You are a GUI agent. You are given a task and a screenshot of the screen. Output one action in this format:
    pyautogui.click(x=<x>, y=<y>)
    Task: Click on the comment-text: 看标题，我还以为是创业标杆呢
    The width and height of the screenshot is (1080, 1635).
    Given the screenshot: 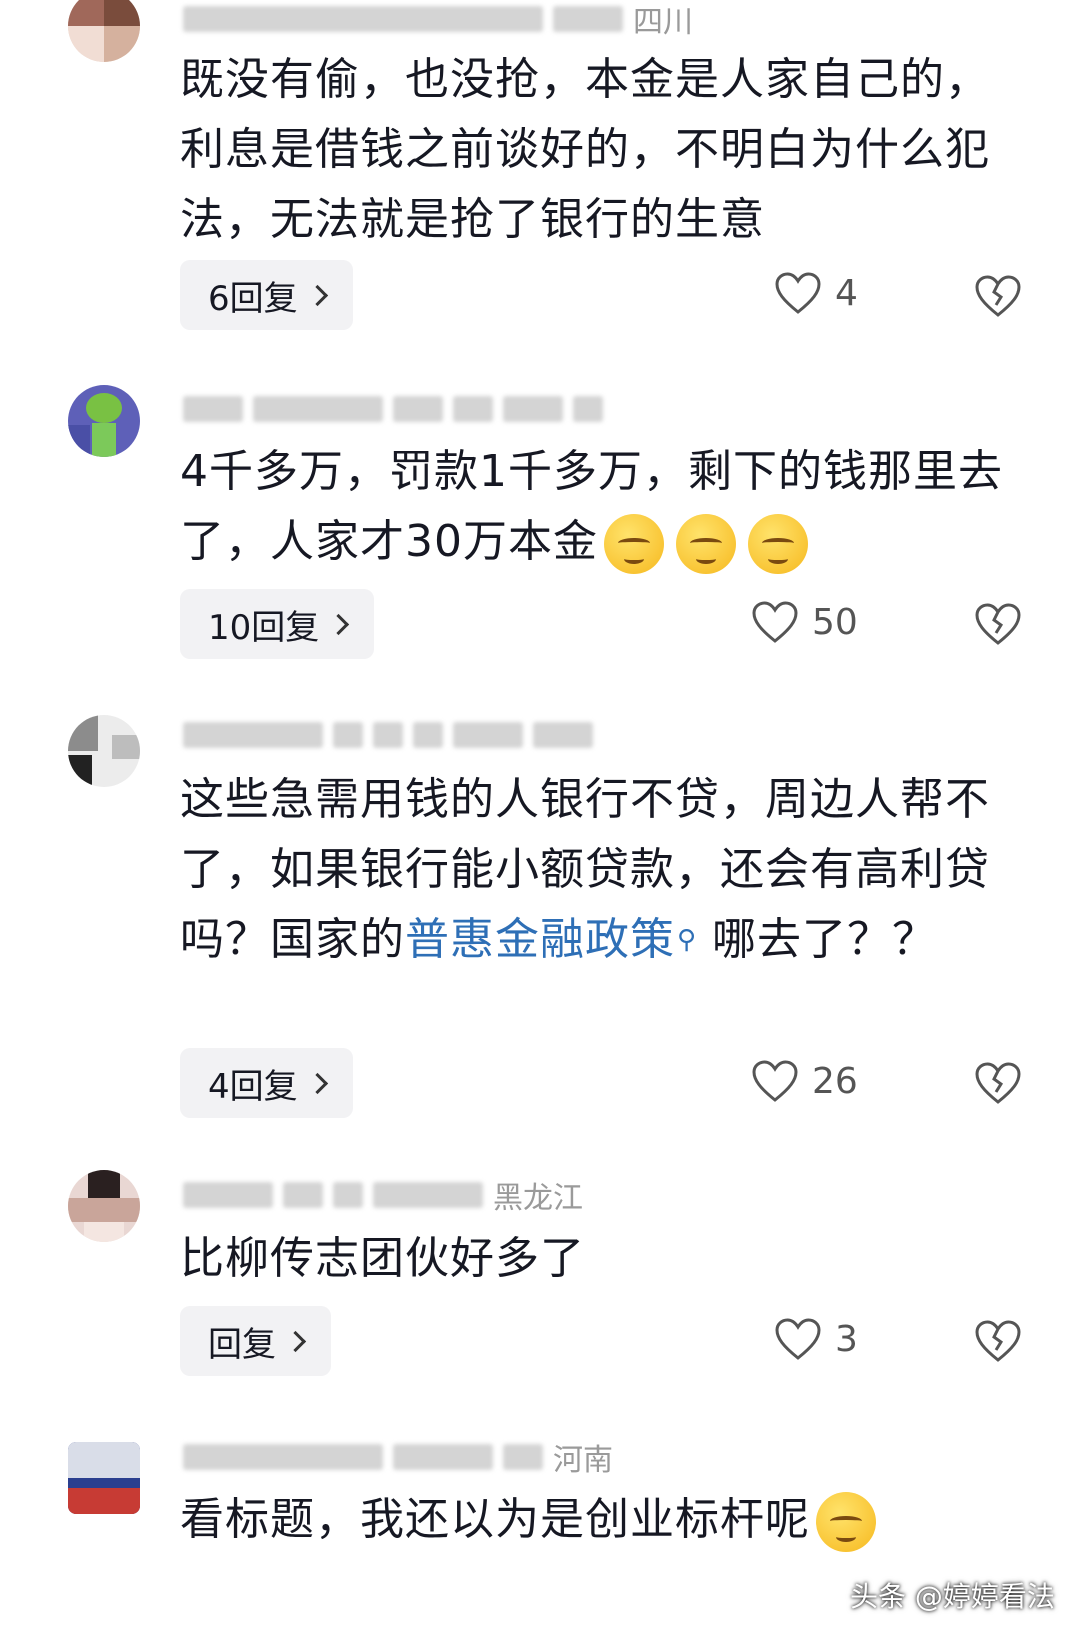 What is the action you would take?
    pyautogui.click(x=595, y=1520)
    